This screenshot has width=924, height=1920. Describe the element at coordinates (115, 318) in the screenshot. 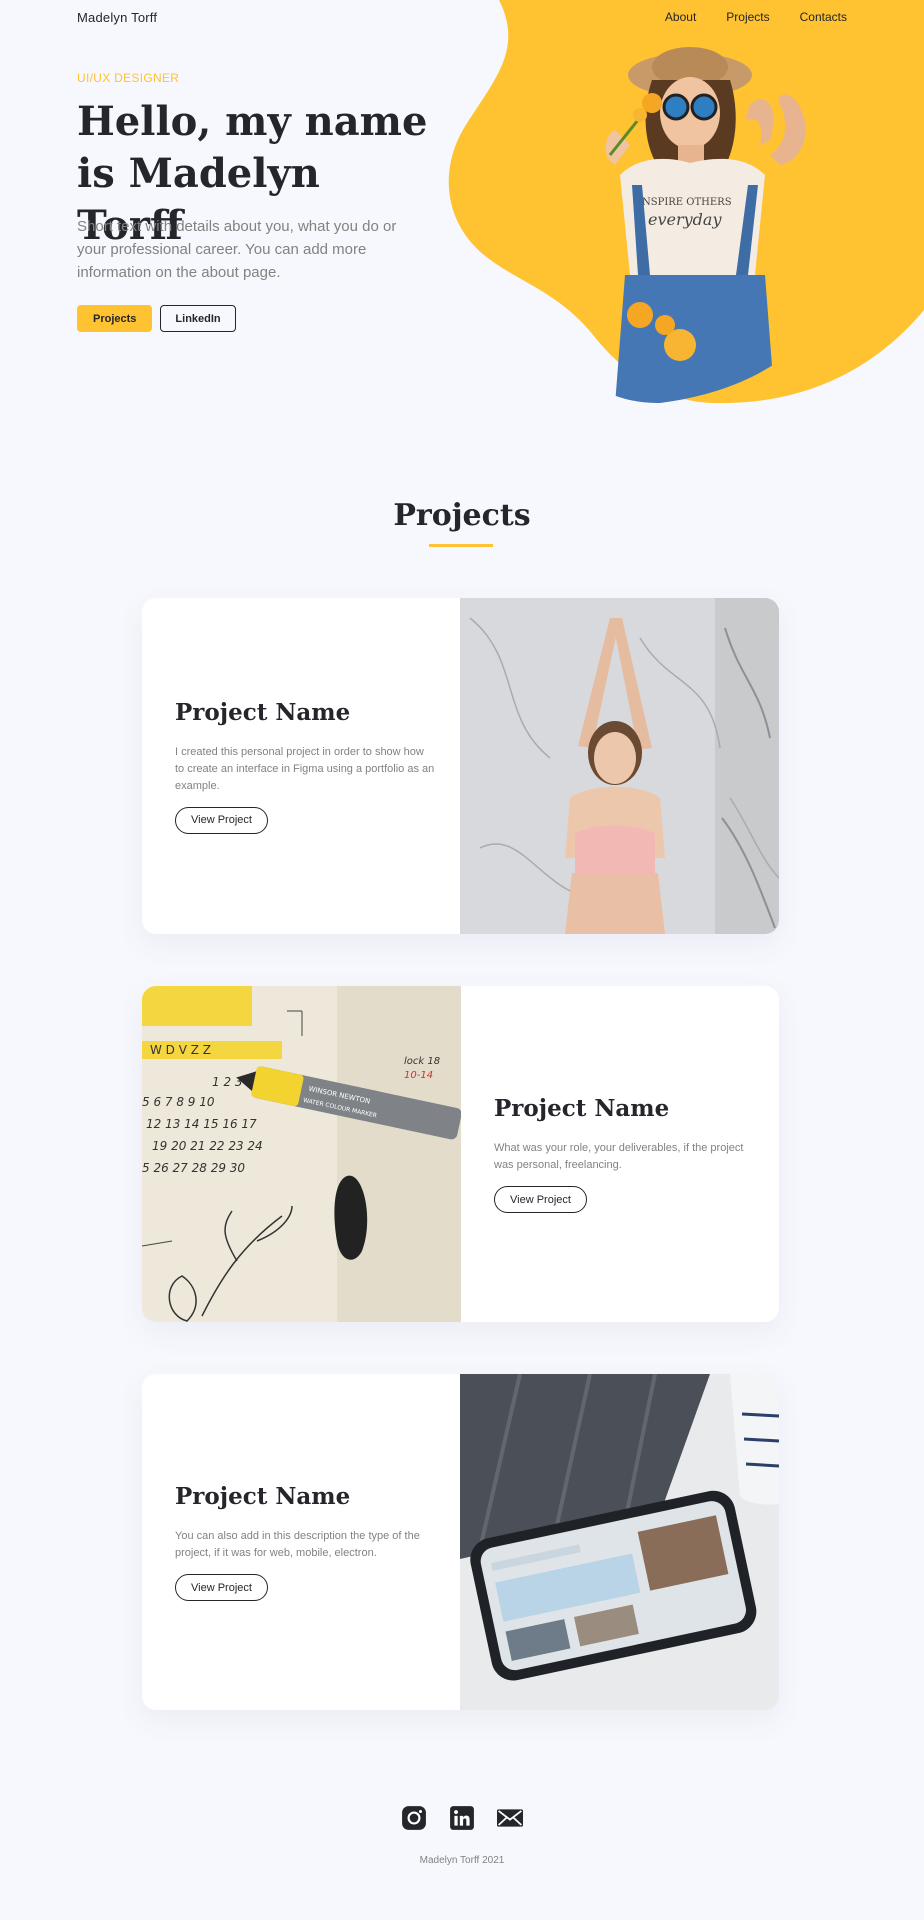

I see `projects-button: Projects` at that location.